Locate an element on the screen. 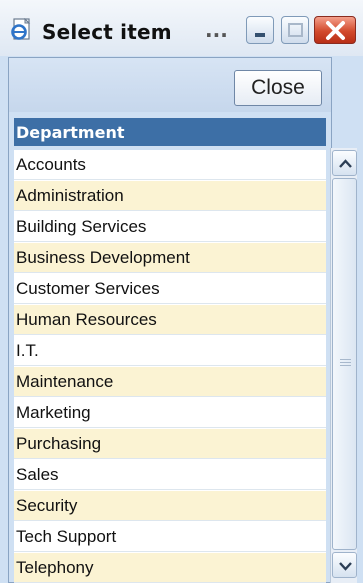  close-icon is located at coordinates (335, 30).